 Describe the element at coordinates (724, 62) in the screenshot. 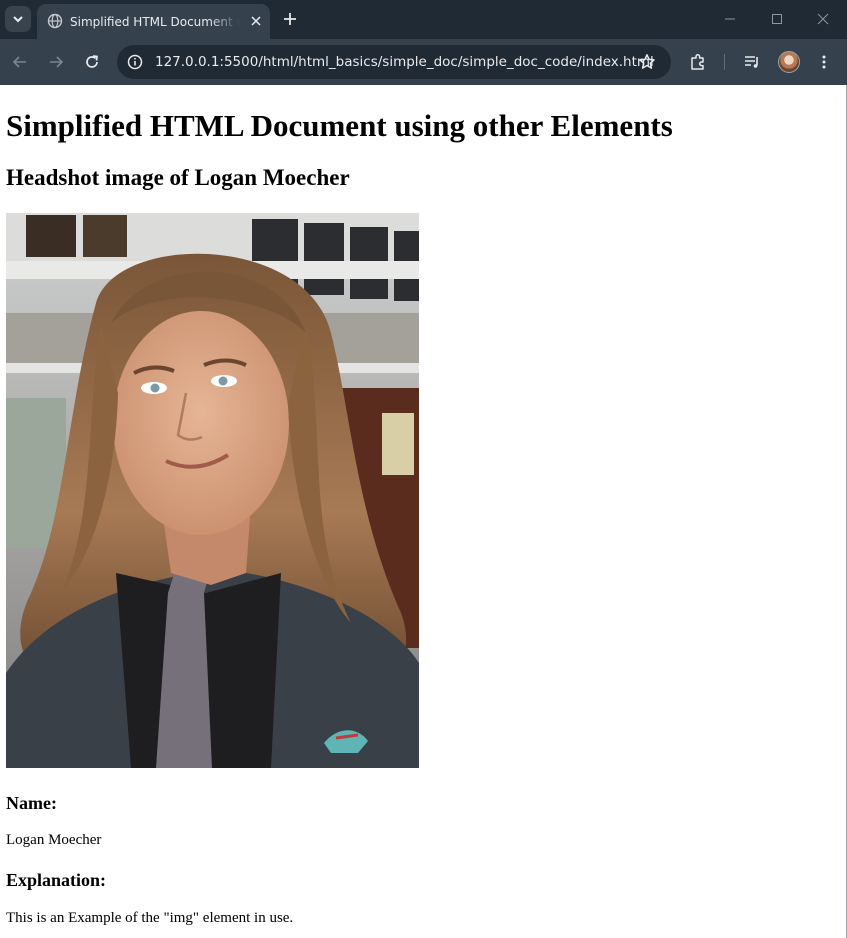

I see `toolbar-separator` at that location.